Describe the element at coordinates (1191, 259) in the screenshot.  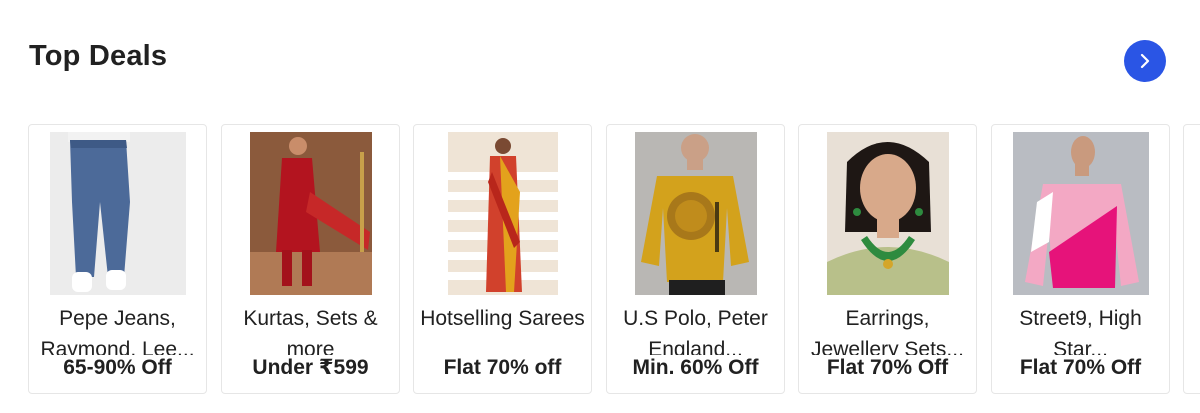
I see `deal-card-partial` at that location.